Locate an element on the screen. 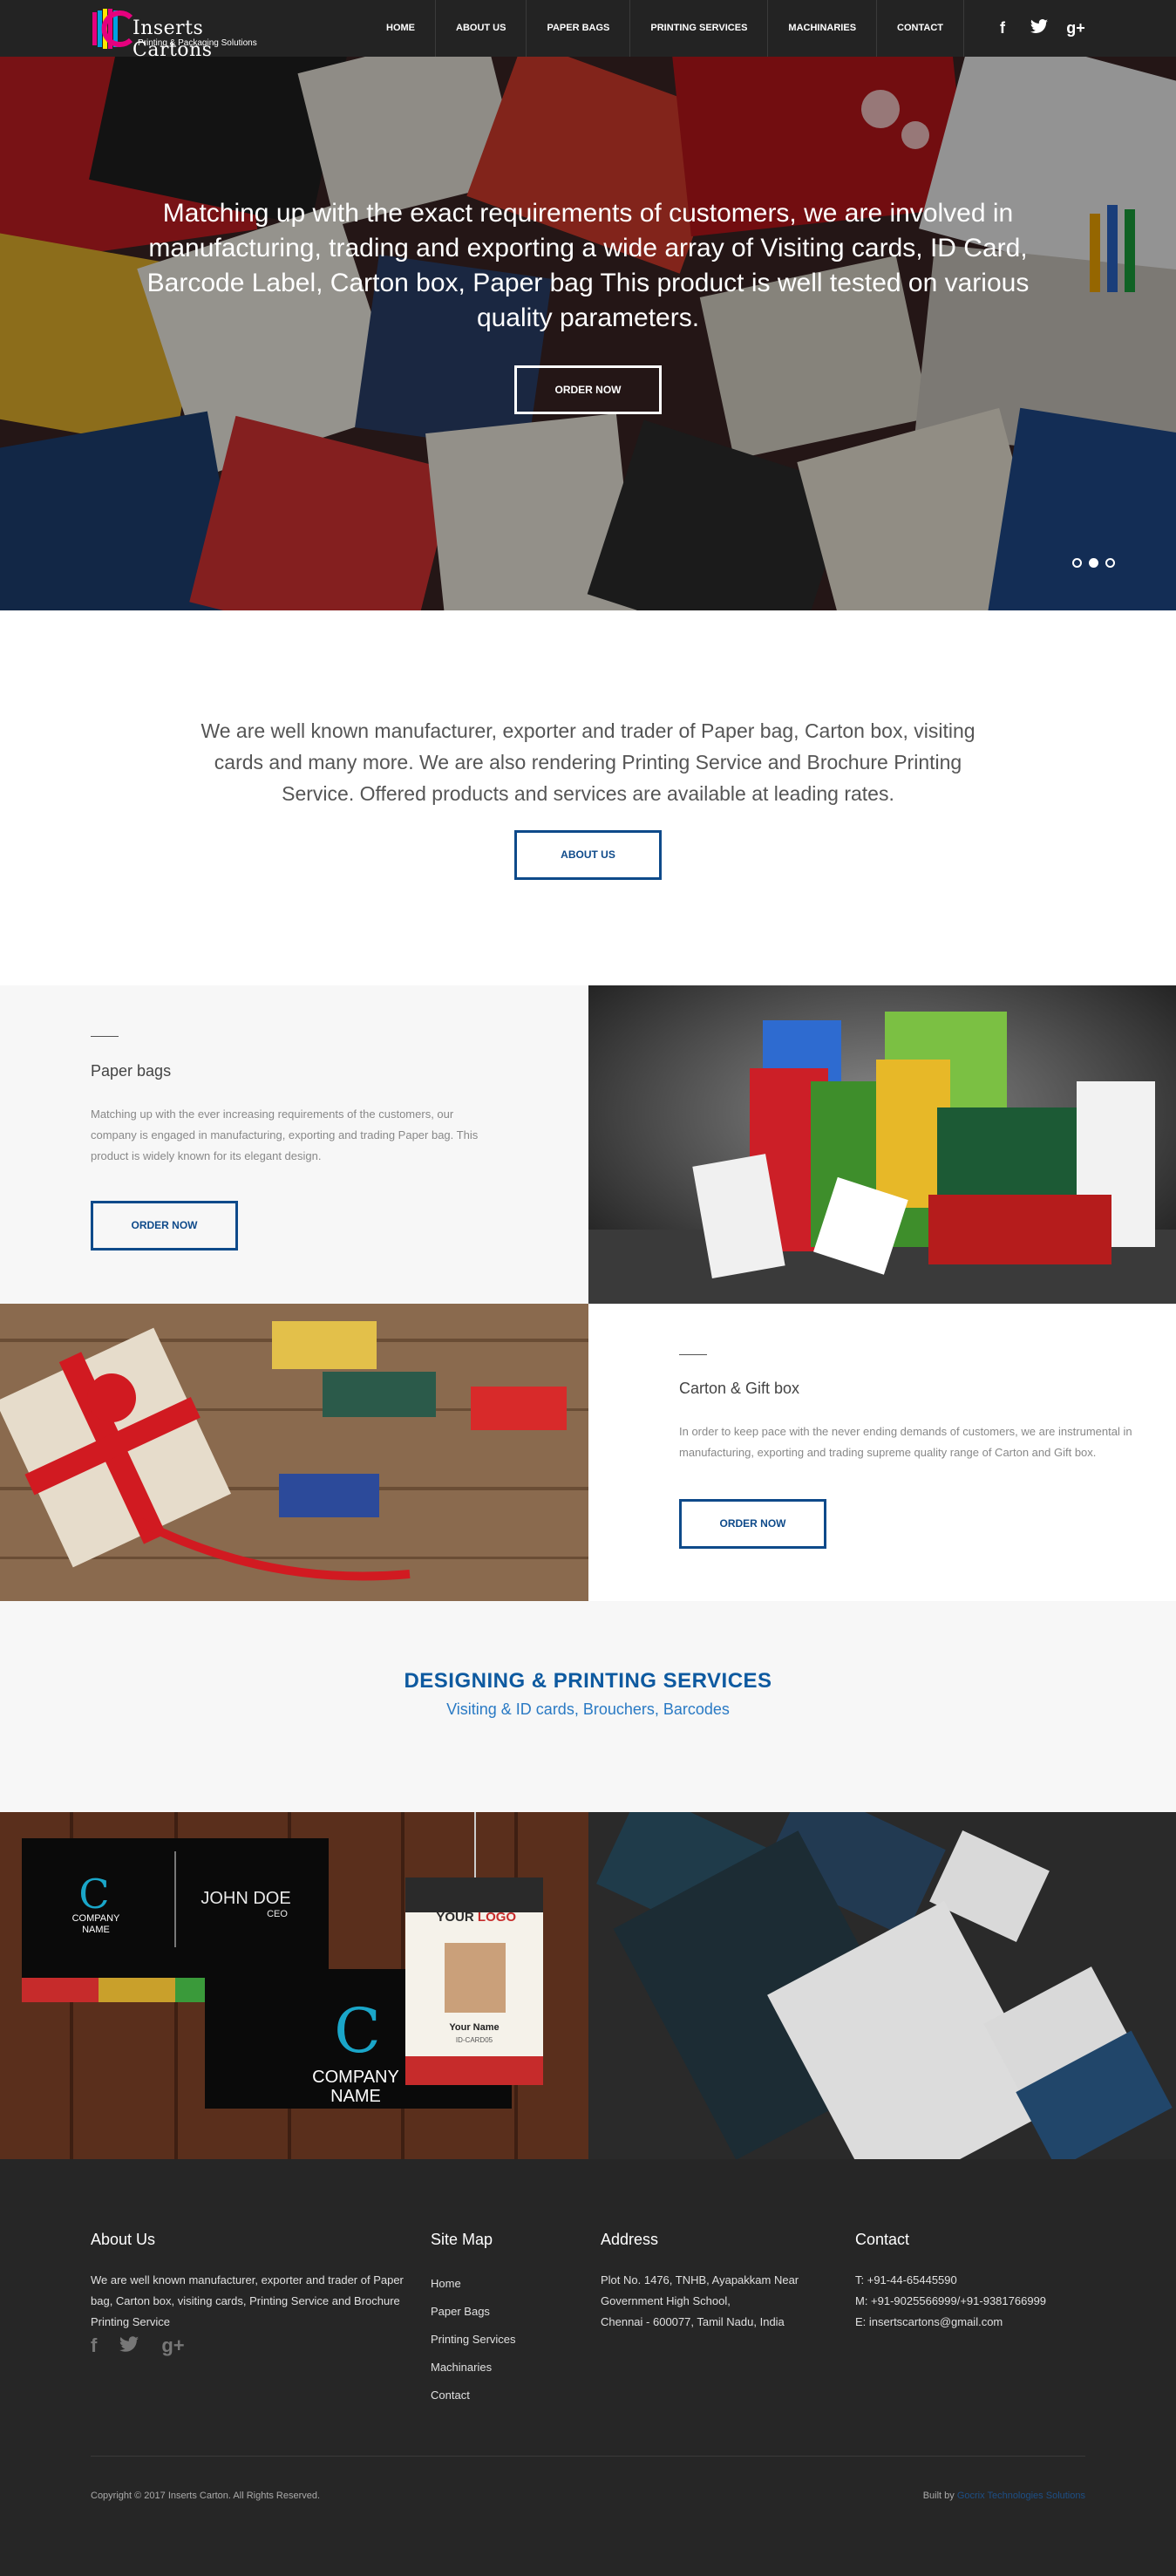 Image resolution: width=1176 pixels, height=2576 pixels. nav-home: HOME is located at coordinates (401, 28).